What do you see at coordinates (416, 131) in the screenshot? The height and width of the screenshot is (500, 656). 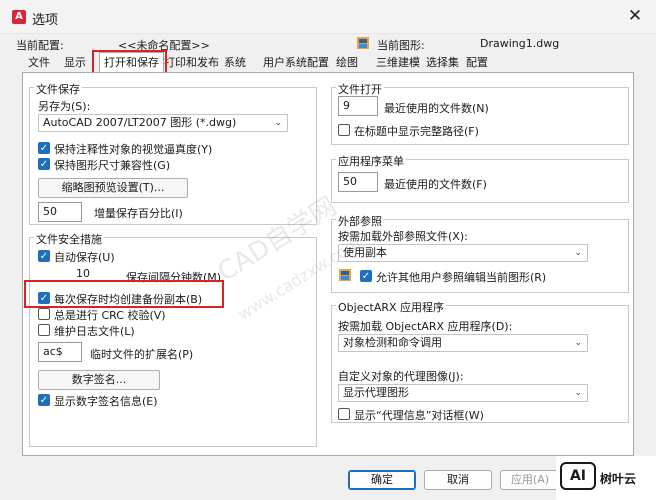 I see `full-path-label: 在标题中显示完整路径(F)` at bounding box center [416, 131].